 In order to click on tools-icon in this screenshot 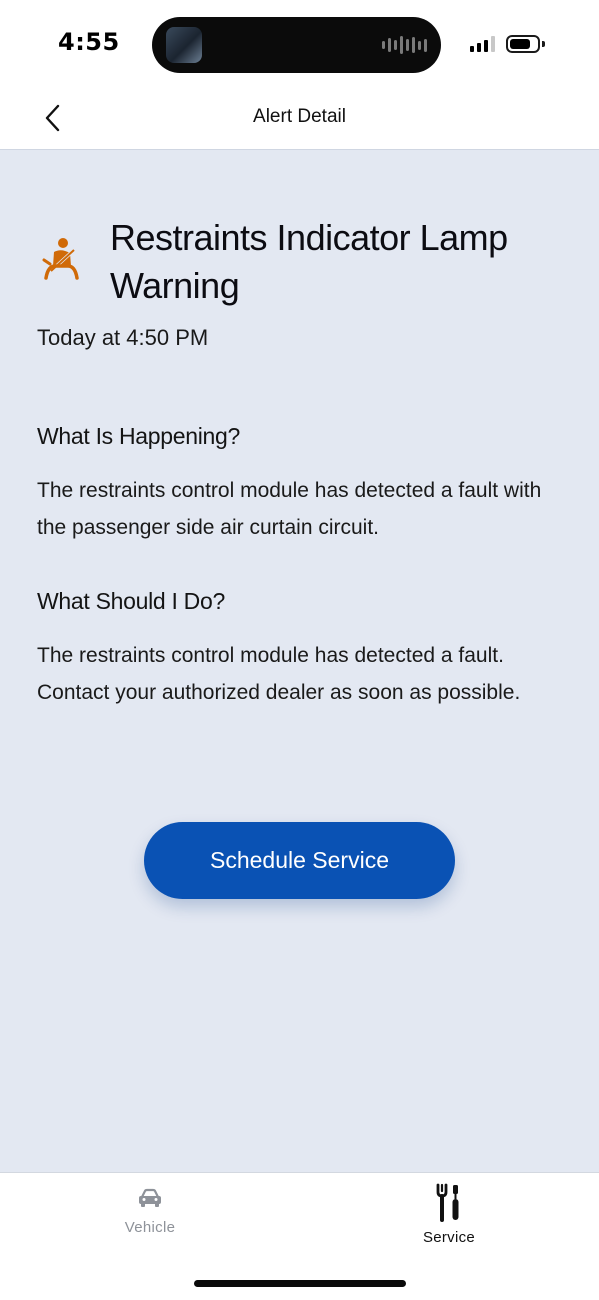, I will do `click(447, 1202)`.